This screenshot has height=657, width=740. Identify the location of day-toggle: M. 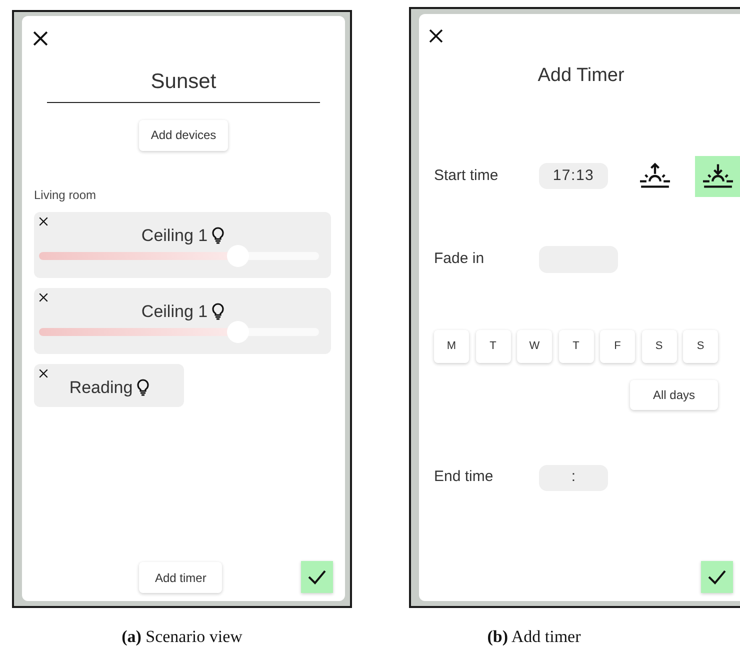
(451, 346).